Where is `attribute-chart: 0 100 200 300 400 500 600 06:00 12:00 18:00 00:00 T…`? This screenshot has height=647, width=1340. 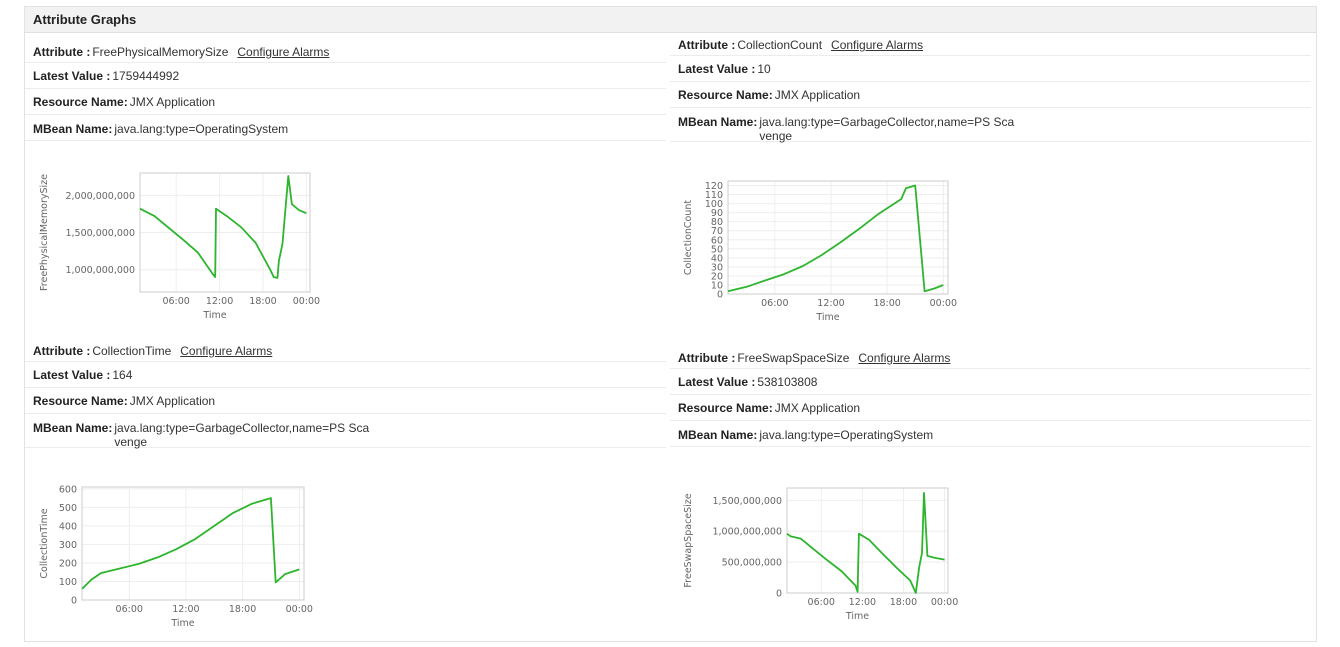
attribute-chart: 0 100 200 300 400 500 600 06:00 12:00 18:00 00:00 T… is located at coordinates (189, 564).